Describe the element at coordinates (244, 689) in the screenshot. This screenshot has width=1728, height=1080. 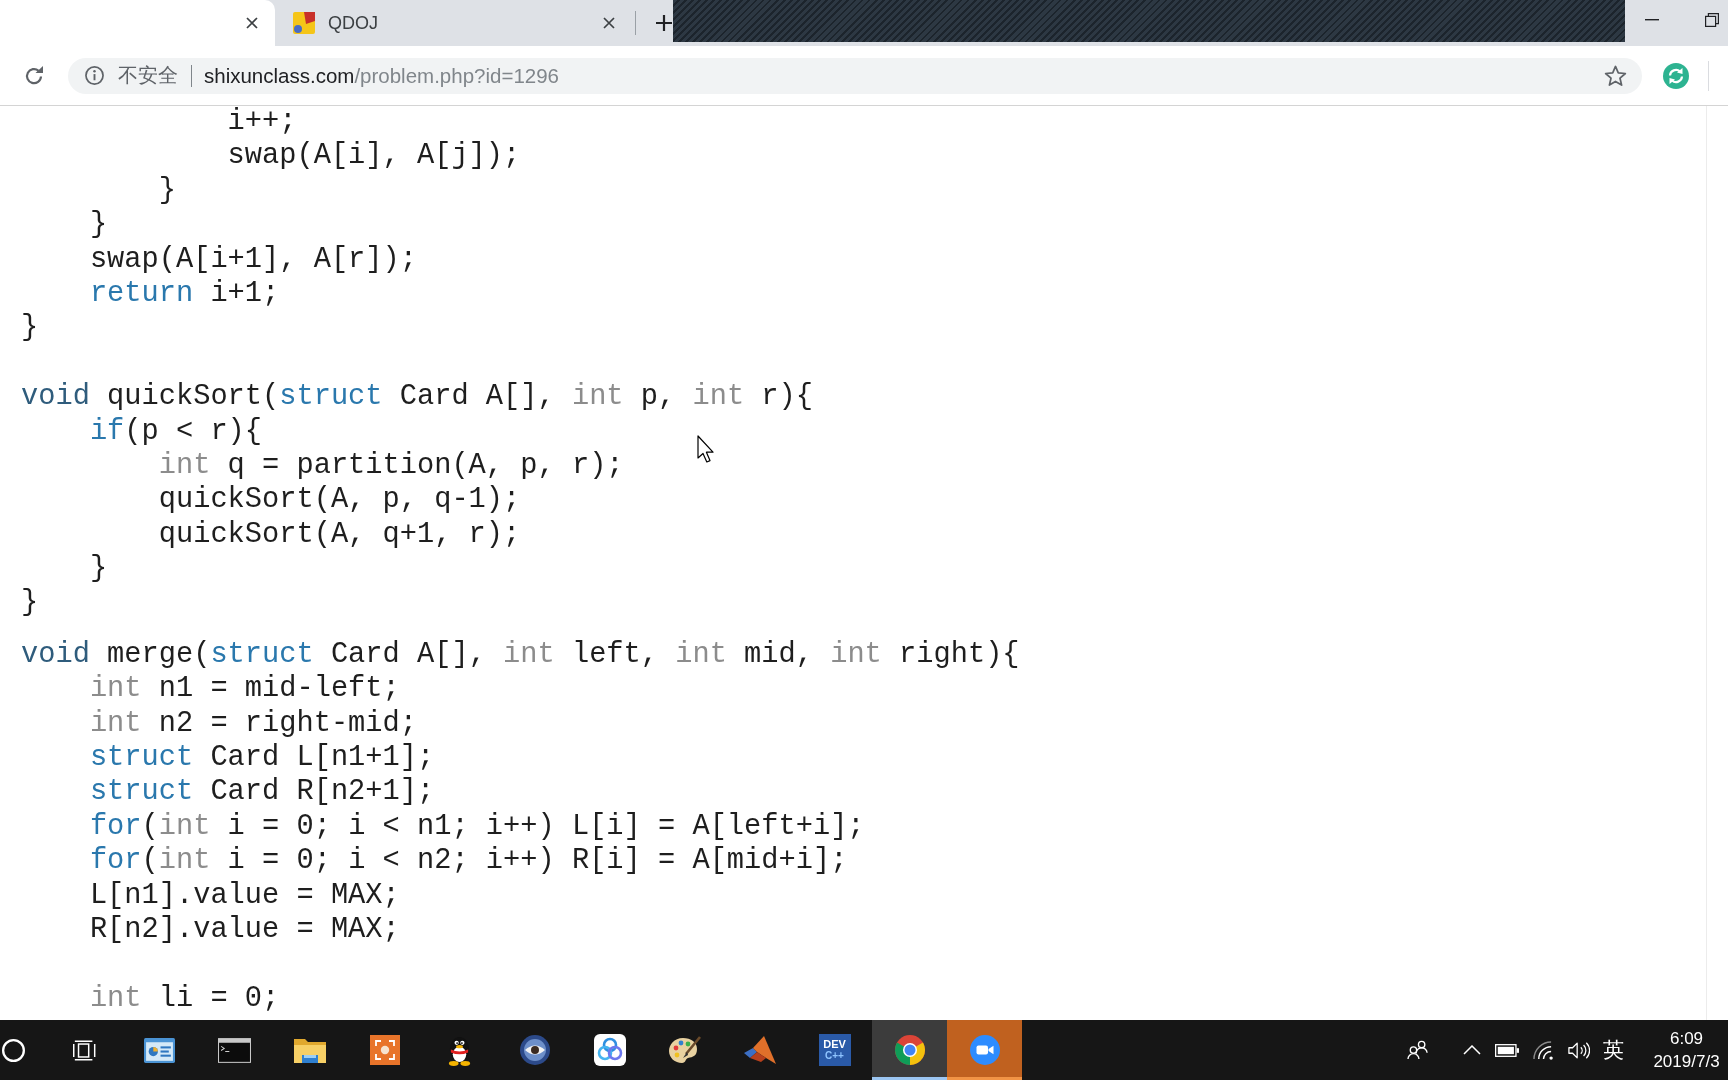
I see `code-line: int n1 = mid-left;` at that location.